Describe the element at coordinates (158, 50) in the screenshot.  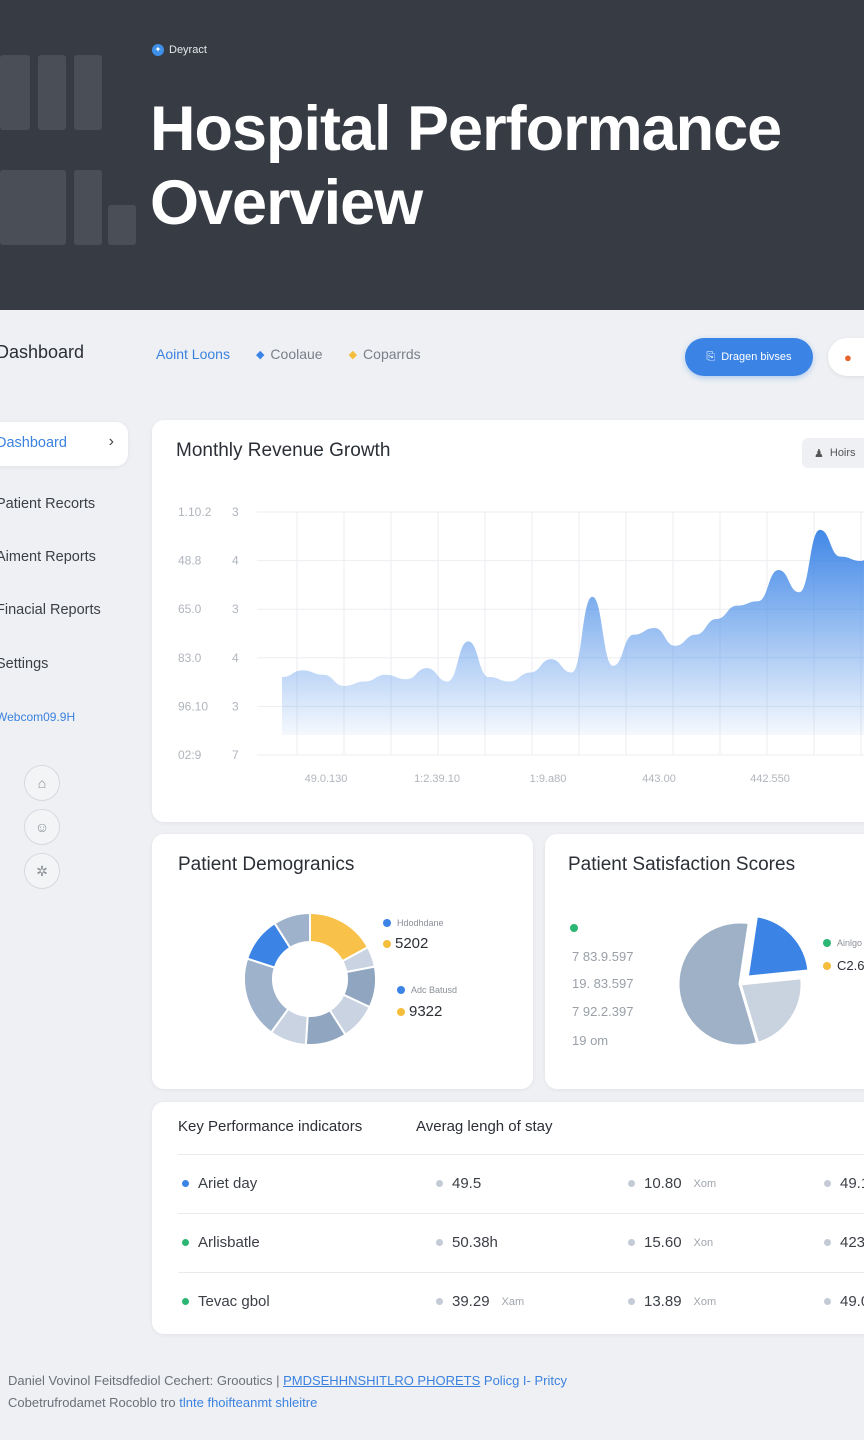
I see `brand-icon: ✦` at that location.